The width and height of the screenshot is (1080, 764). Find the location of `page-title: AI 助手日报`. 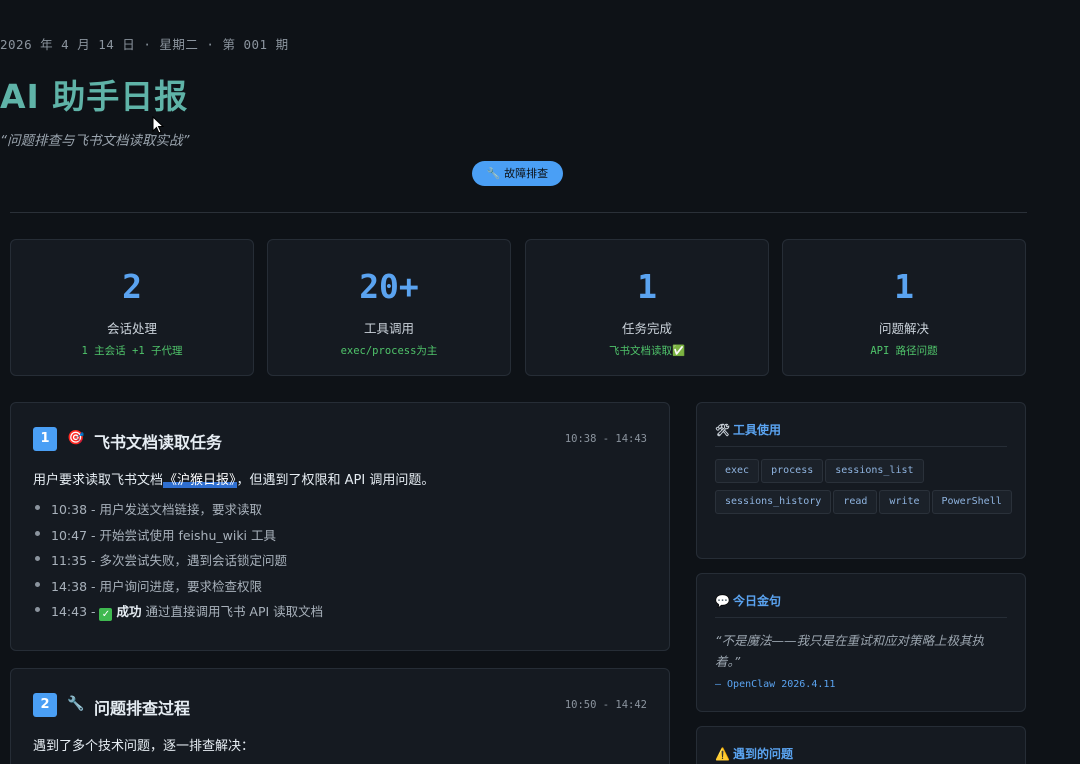

page-title: AI 助手日报 is located at coordinates (94, 96).